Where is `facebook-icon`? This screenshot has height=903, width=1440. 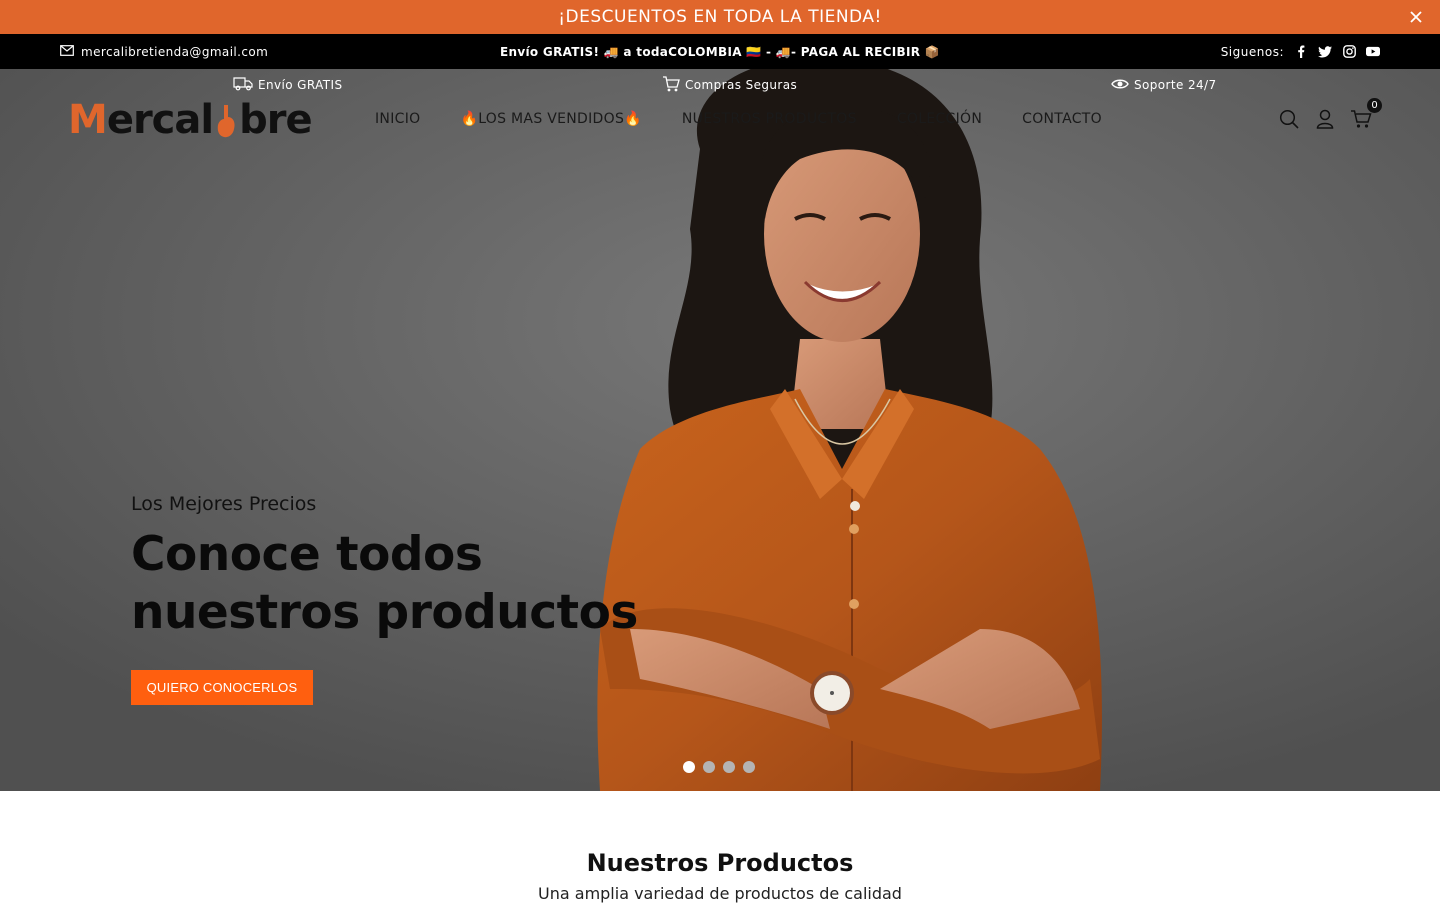 facebook-icon is located at coordinates (1301, 52).